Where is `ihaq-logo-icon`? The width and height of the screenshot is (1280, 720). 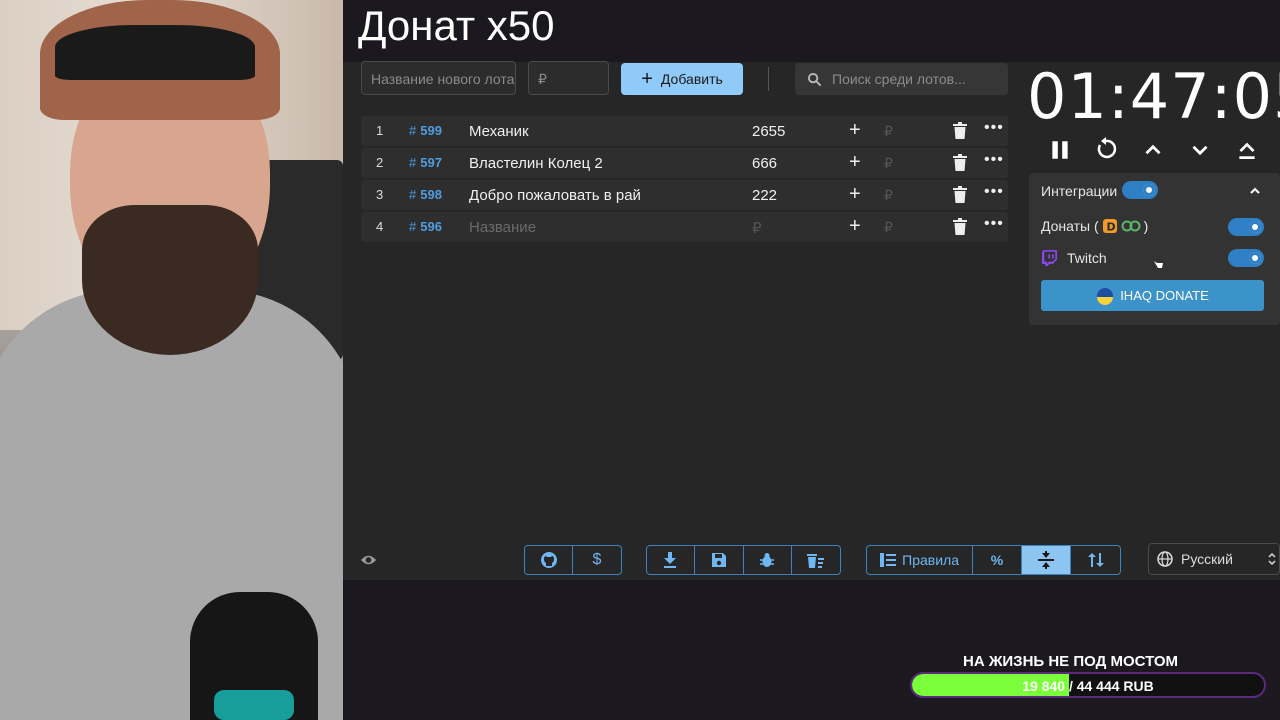 ihaq-logo-icon is located at coordinates (1105, 296).